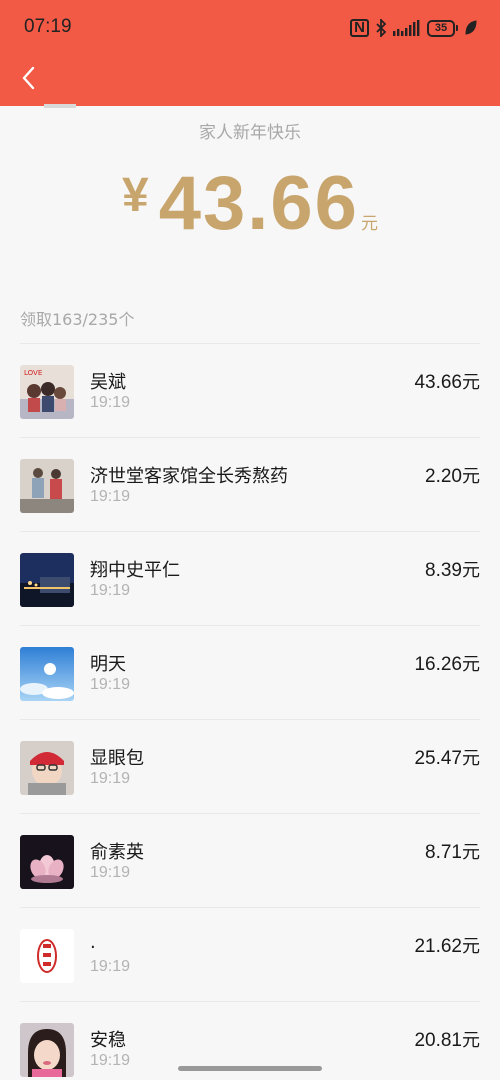  Describe the element at coordinates (250, 954) in the screenshot. I see `list-item: . 19:19 21.62元` at that location.